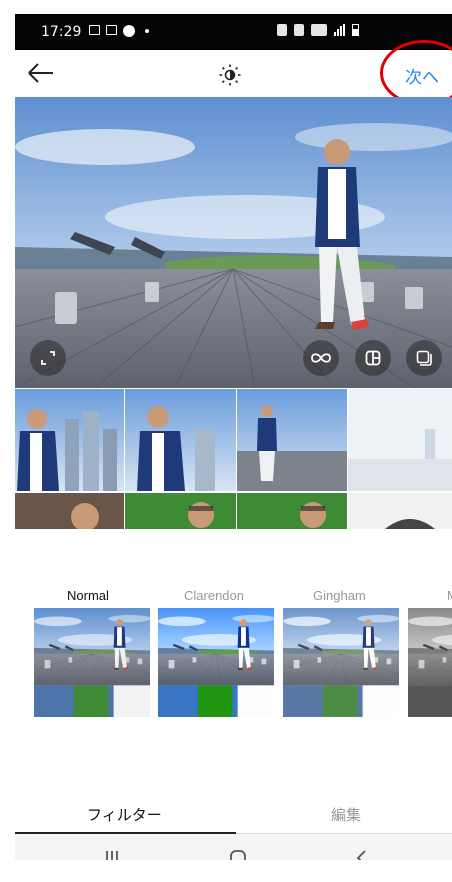  I want to click on filter-thumb-gingham, so click(341, 662).